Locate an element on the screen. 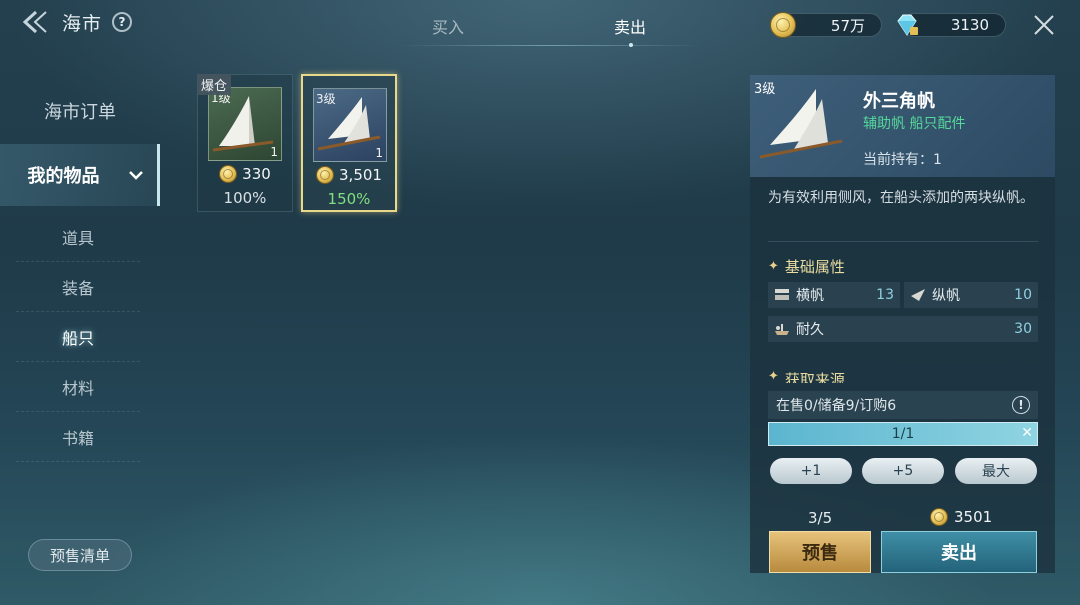 The width and height of the screenshot is (1080, 605). item-price-value: 330 is located at coordinates (256, 174).